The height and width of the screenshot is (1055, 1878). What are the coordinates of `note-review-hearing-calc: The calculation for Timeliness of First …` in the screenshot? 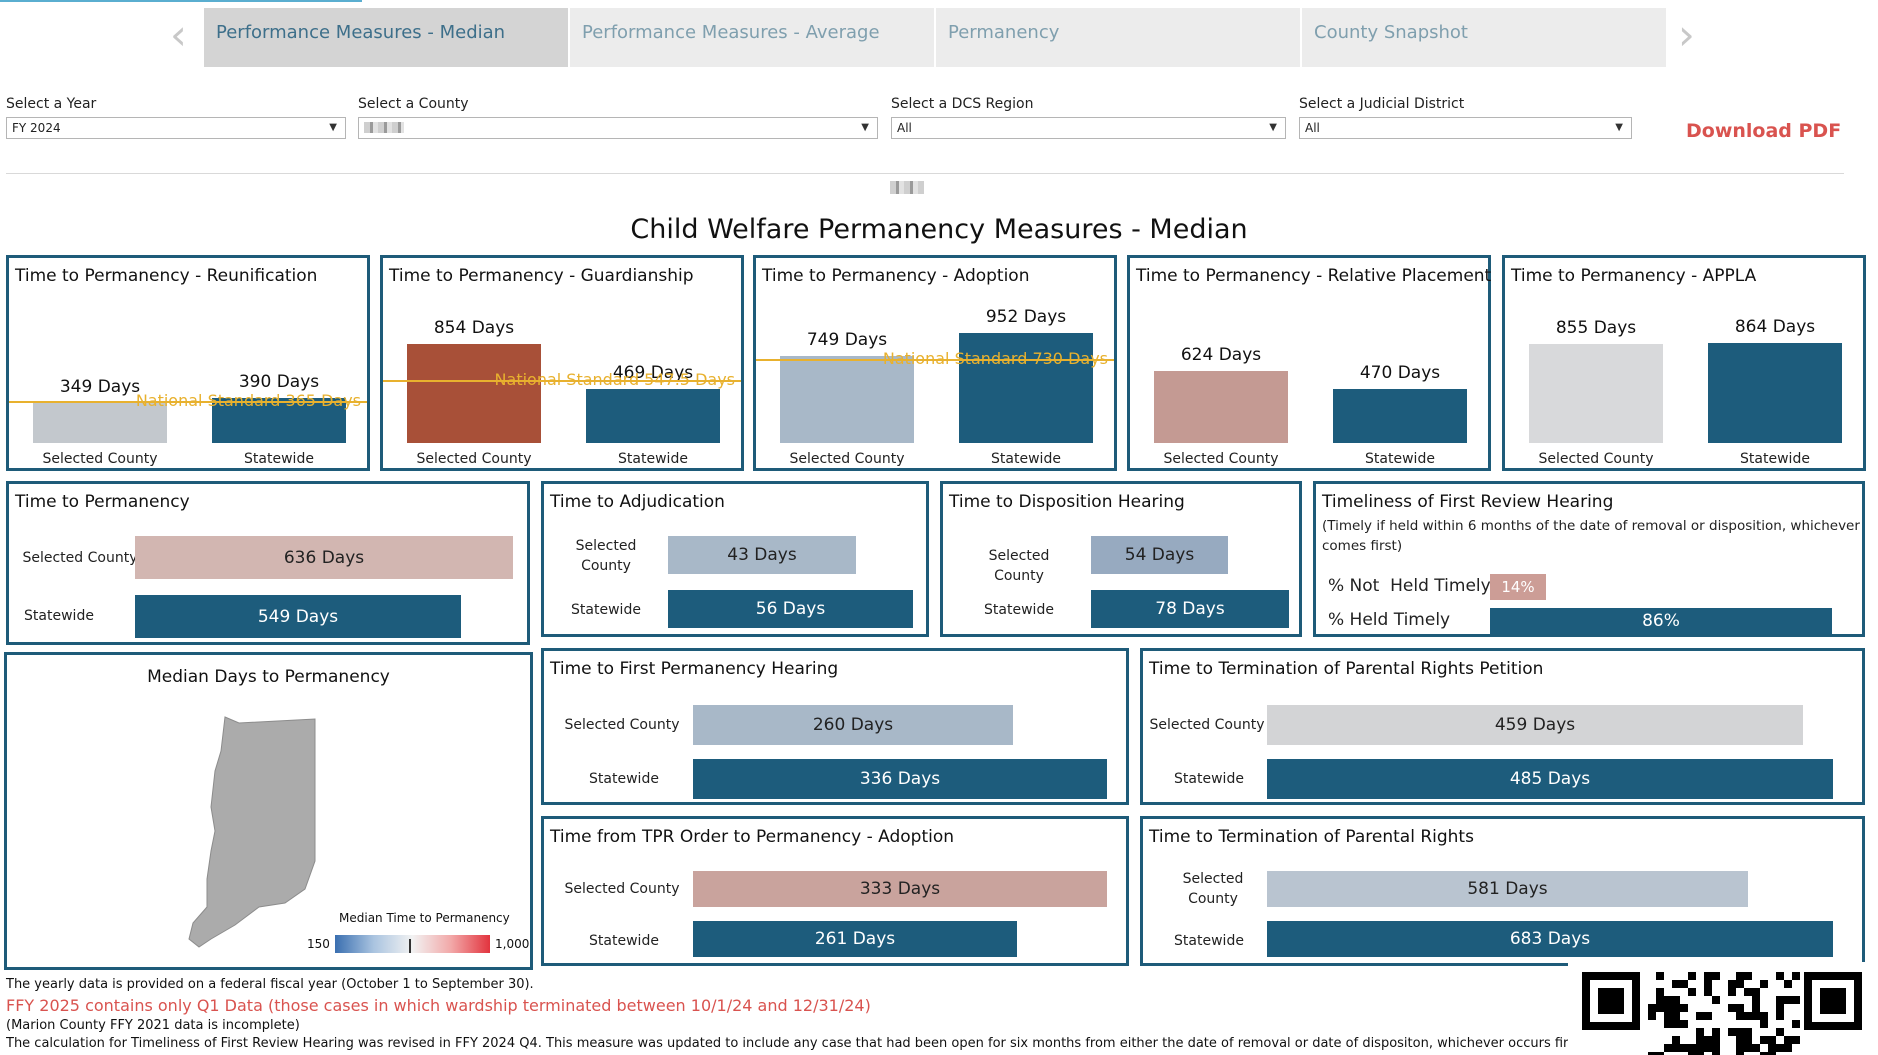 It's located at (789, 1043).